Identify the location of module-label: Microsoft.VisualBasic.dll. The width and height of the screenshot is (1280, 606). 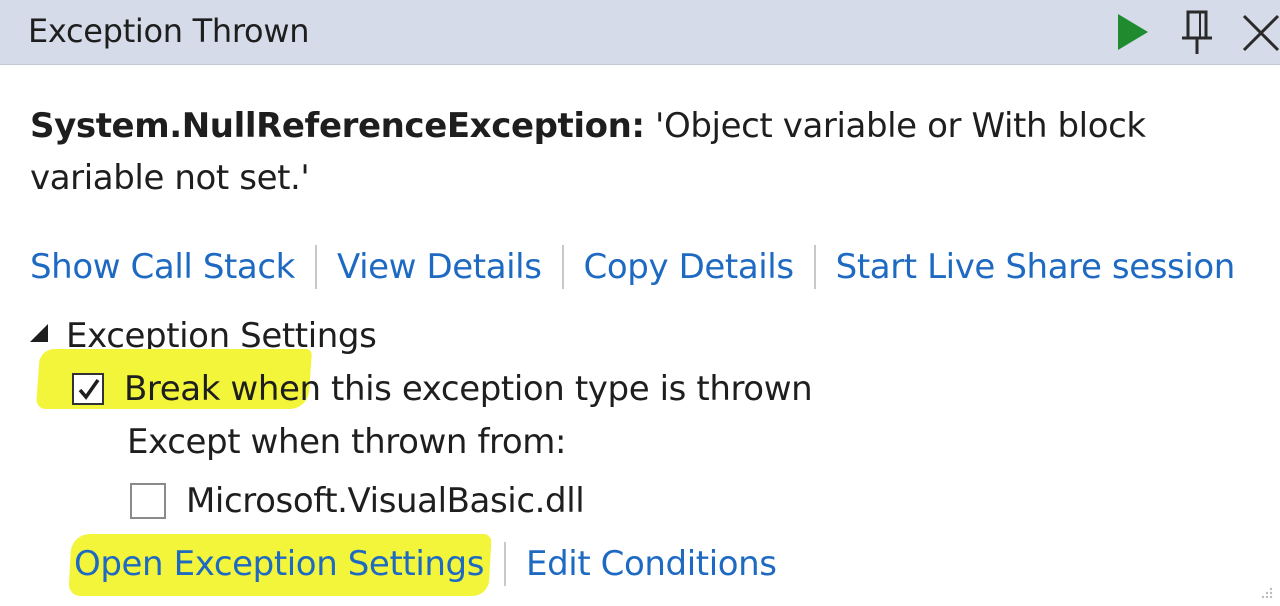
(385, 501).